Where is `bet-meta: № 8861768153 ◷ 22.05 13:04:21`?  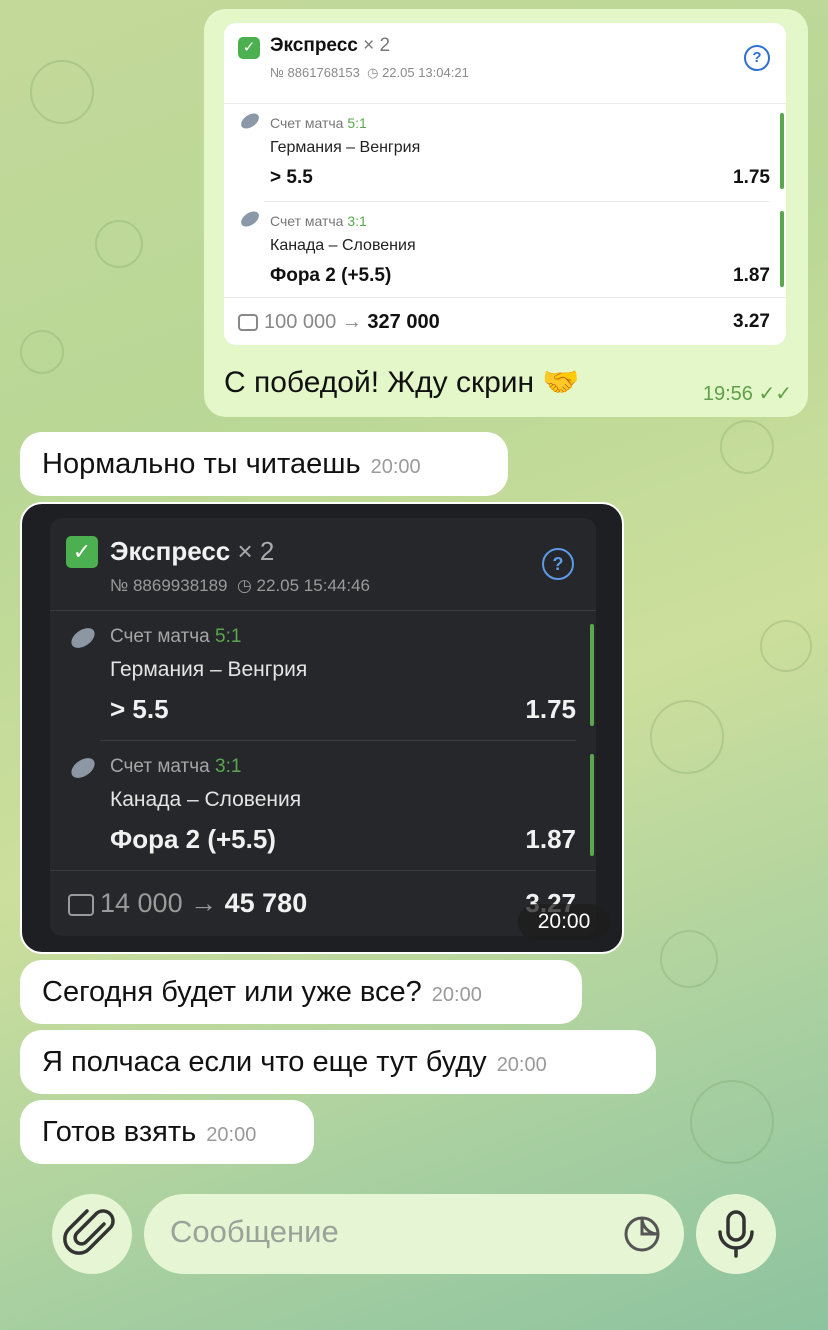
bet-meta: № 8861768153 ◷ 22.05 13:04:21 is located at coordinates (369, 72).